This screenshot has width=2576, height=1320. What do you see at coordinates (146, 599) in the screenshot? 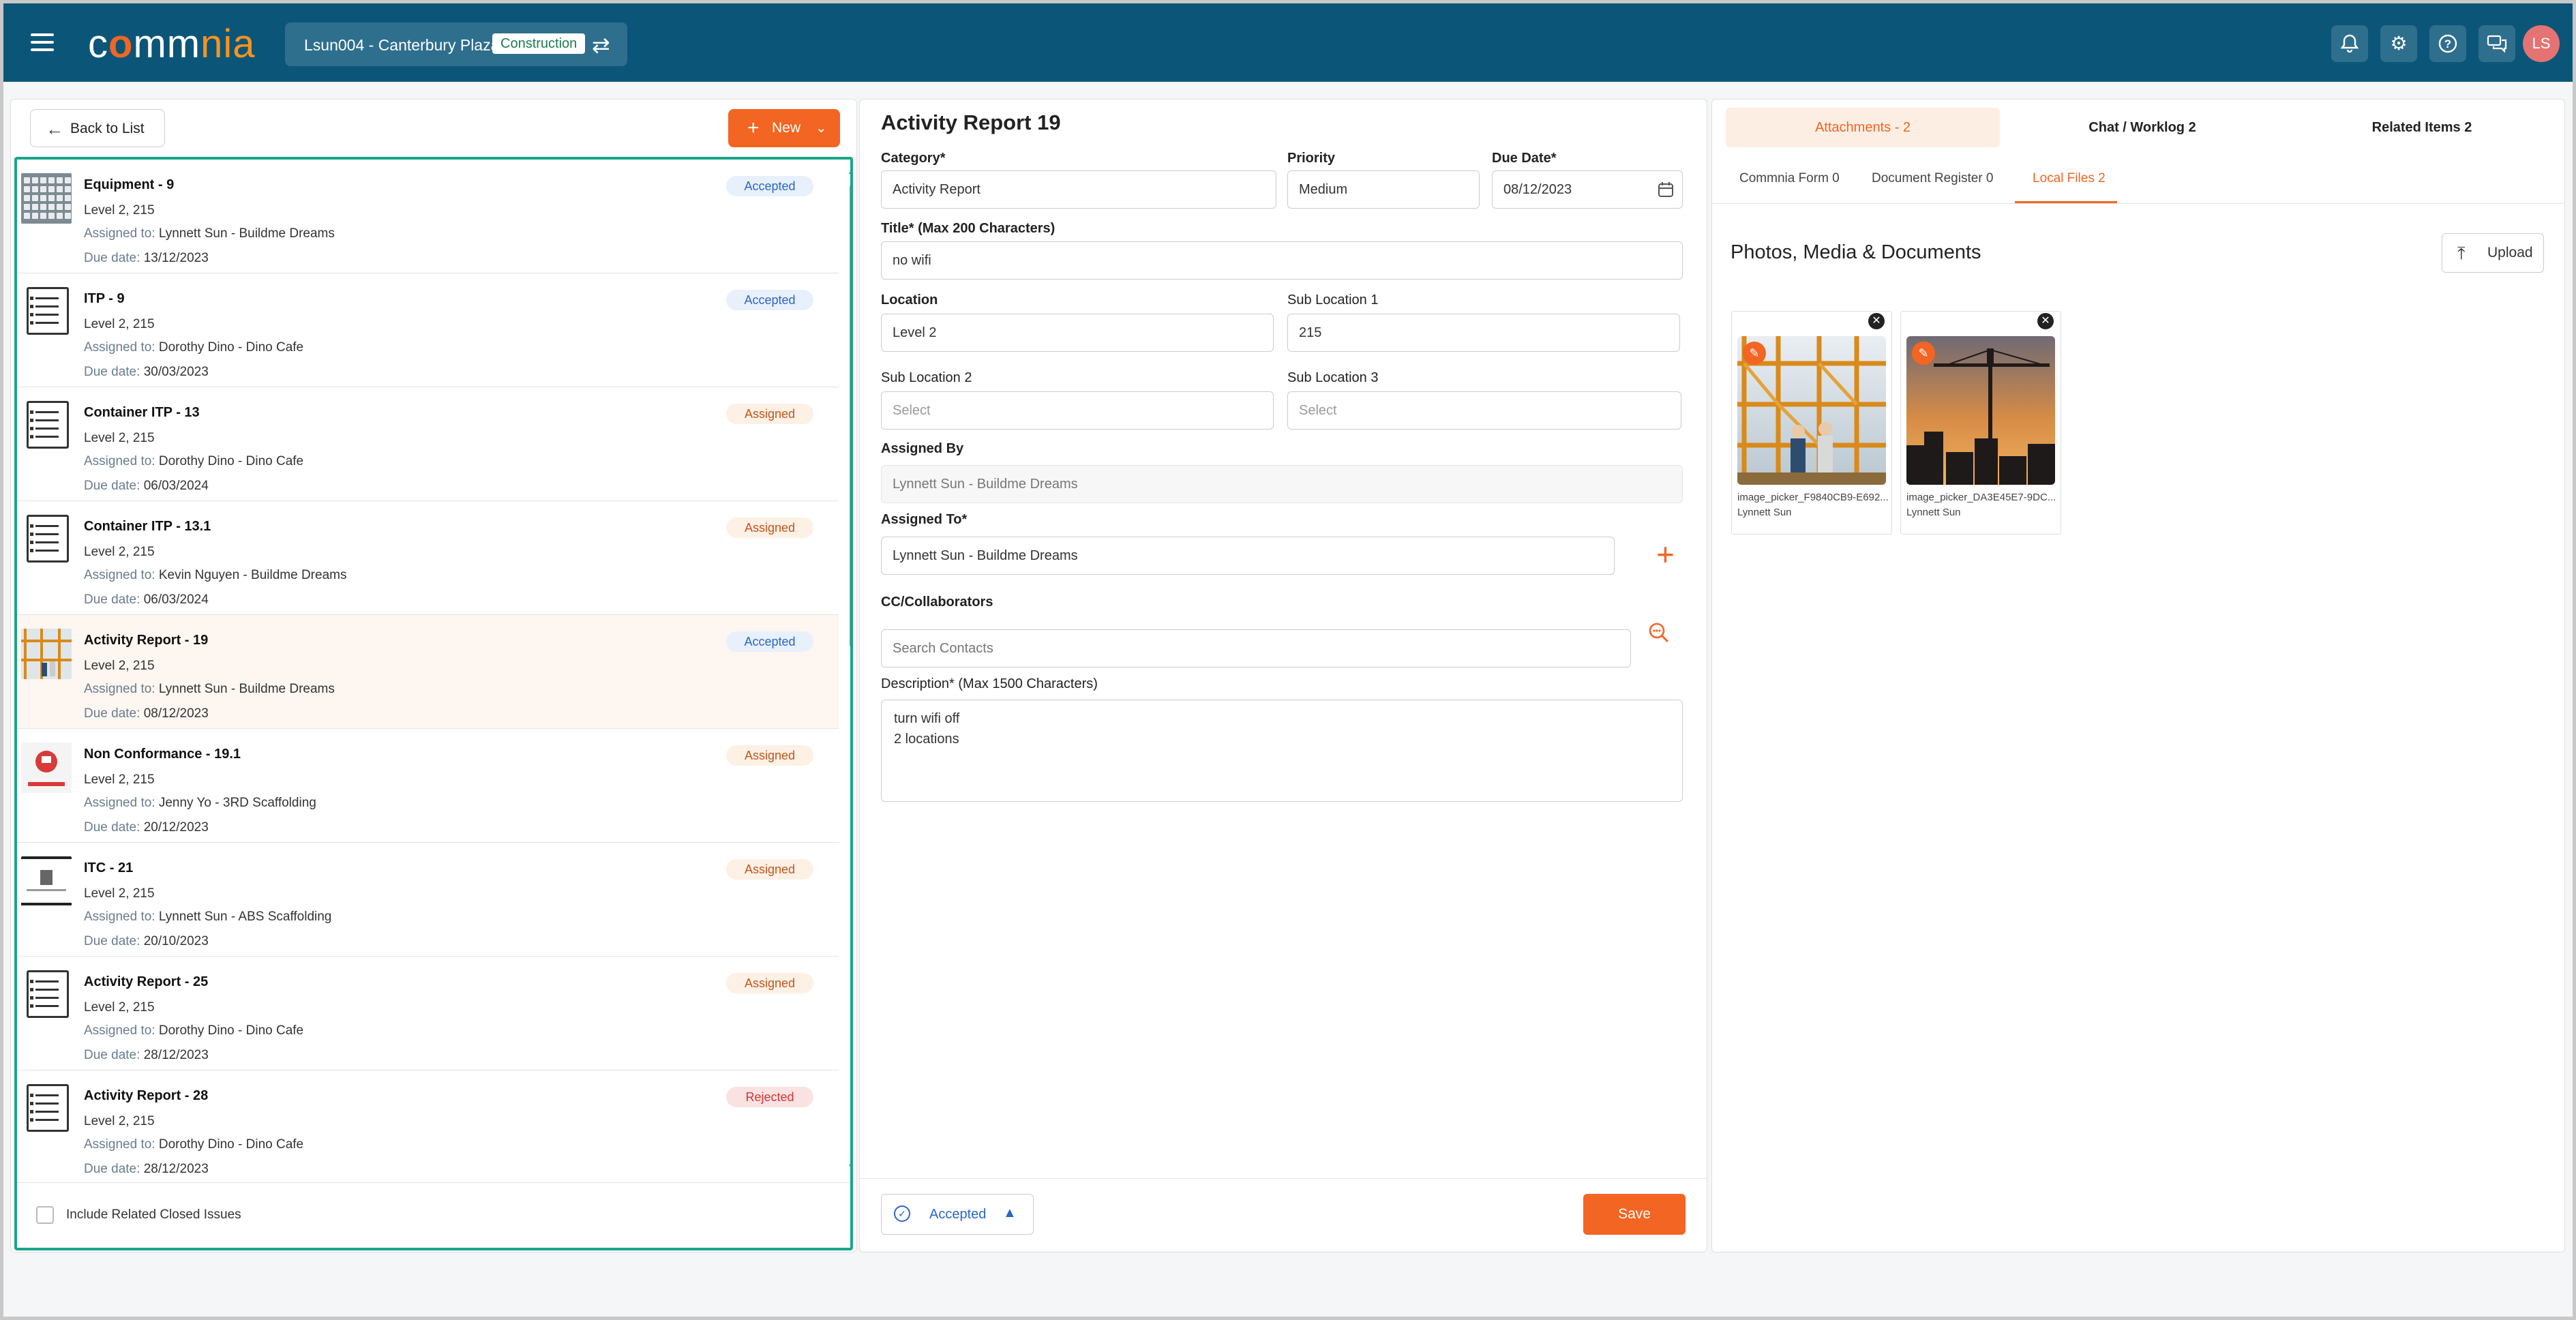
I see `item-due: Due date: 06/03/2024` at bounding box center [146, 599].